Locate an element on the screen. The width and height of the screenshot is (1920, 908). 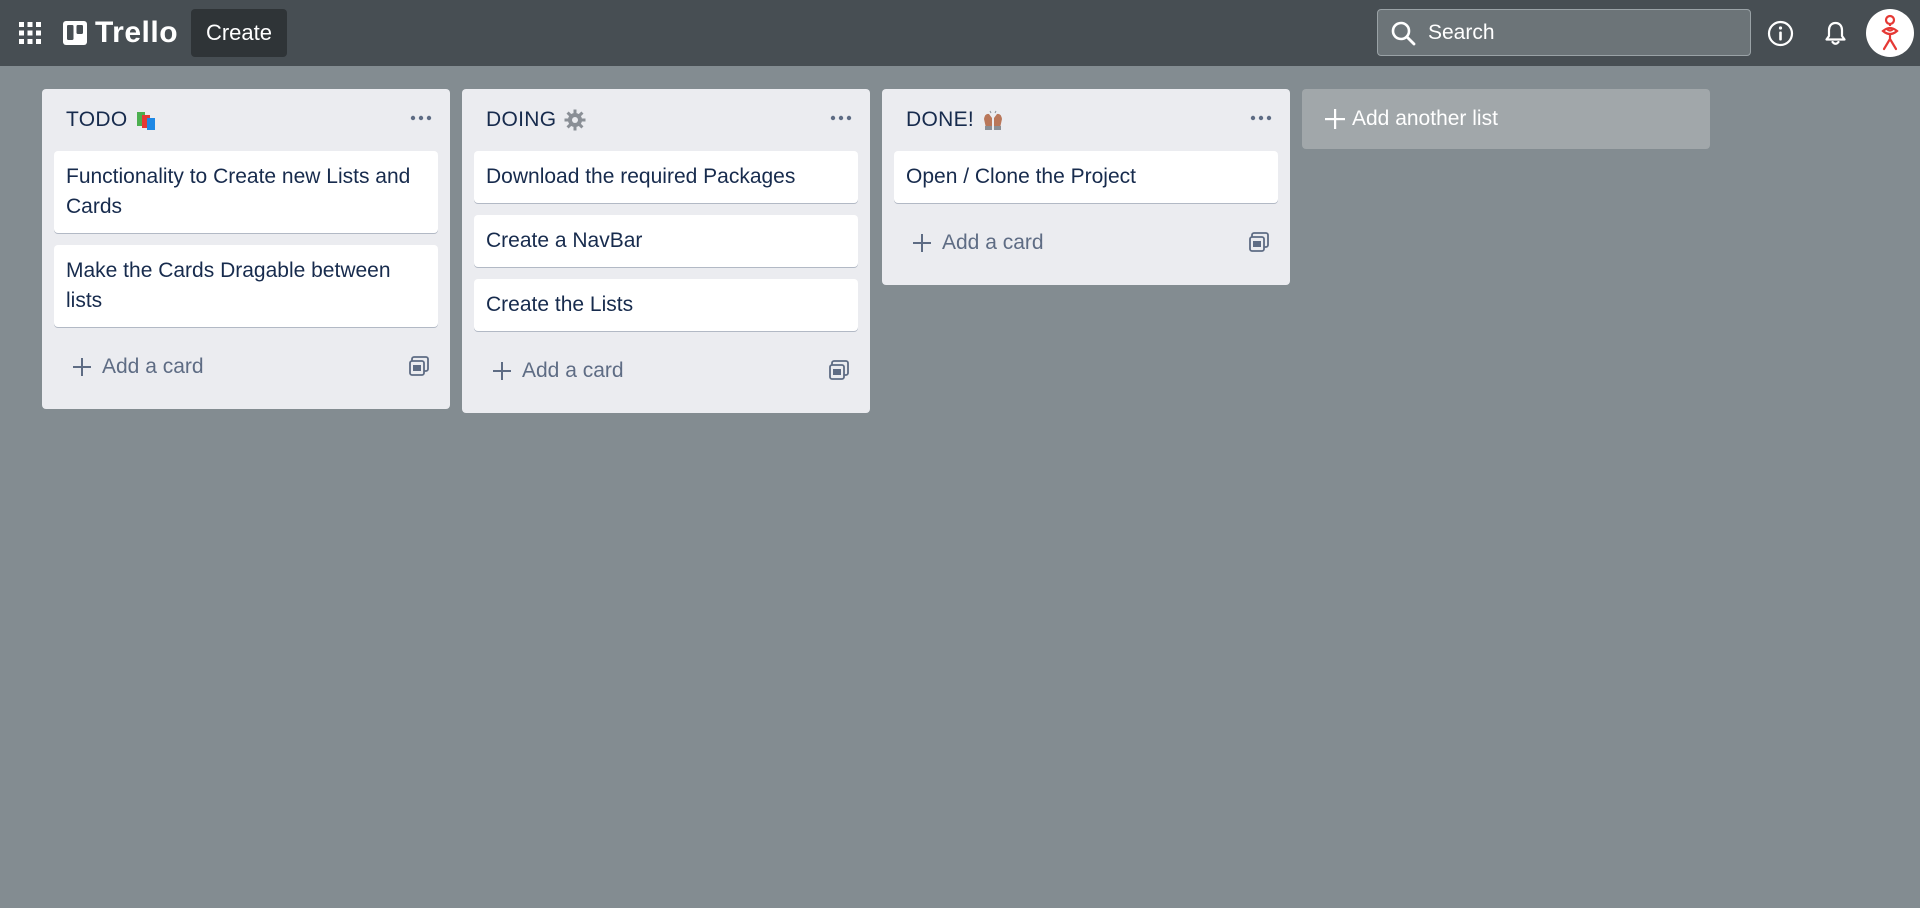
card: Create the Lists is located at coordinates (666, 305).